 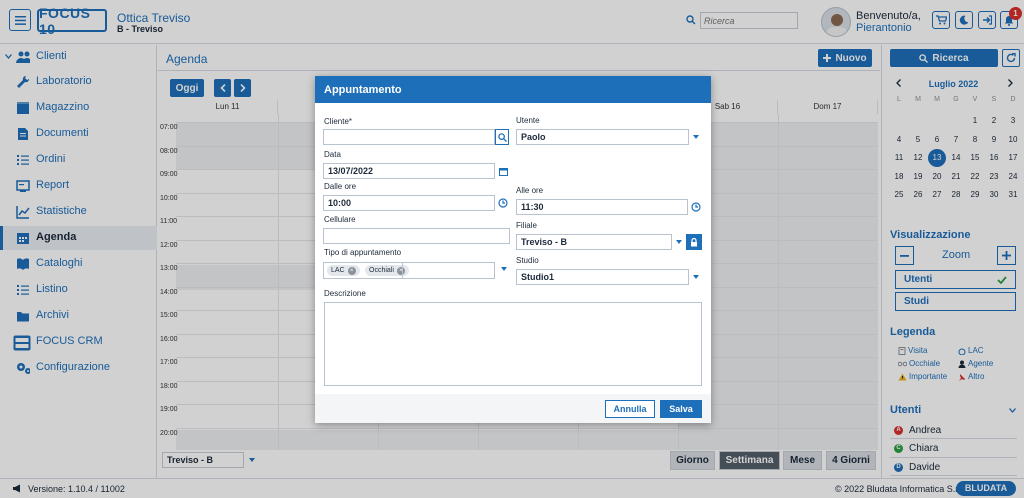 I want to click on lock-icon, so click(x=694, y=241).